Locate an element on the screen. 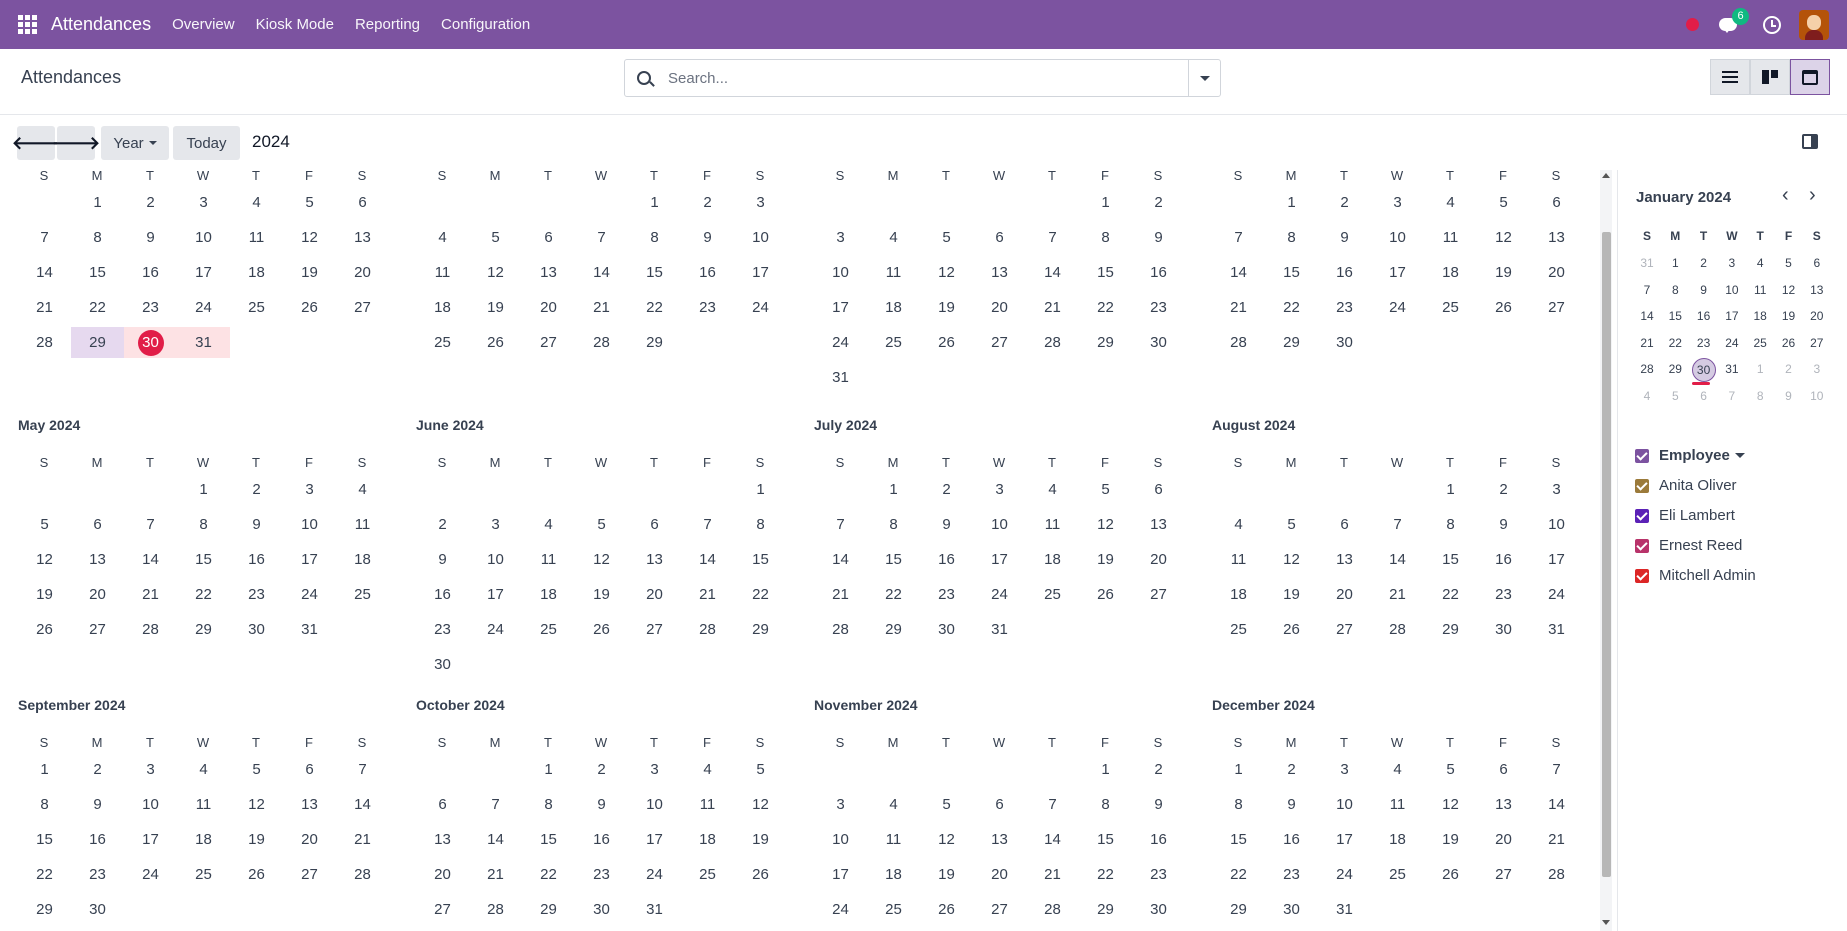 The width and height of the screenshot is (1847, 931). filter-item: Eli Lambert is located at coordinates (1685, 515).